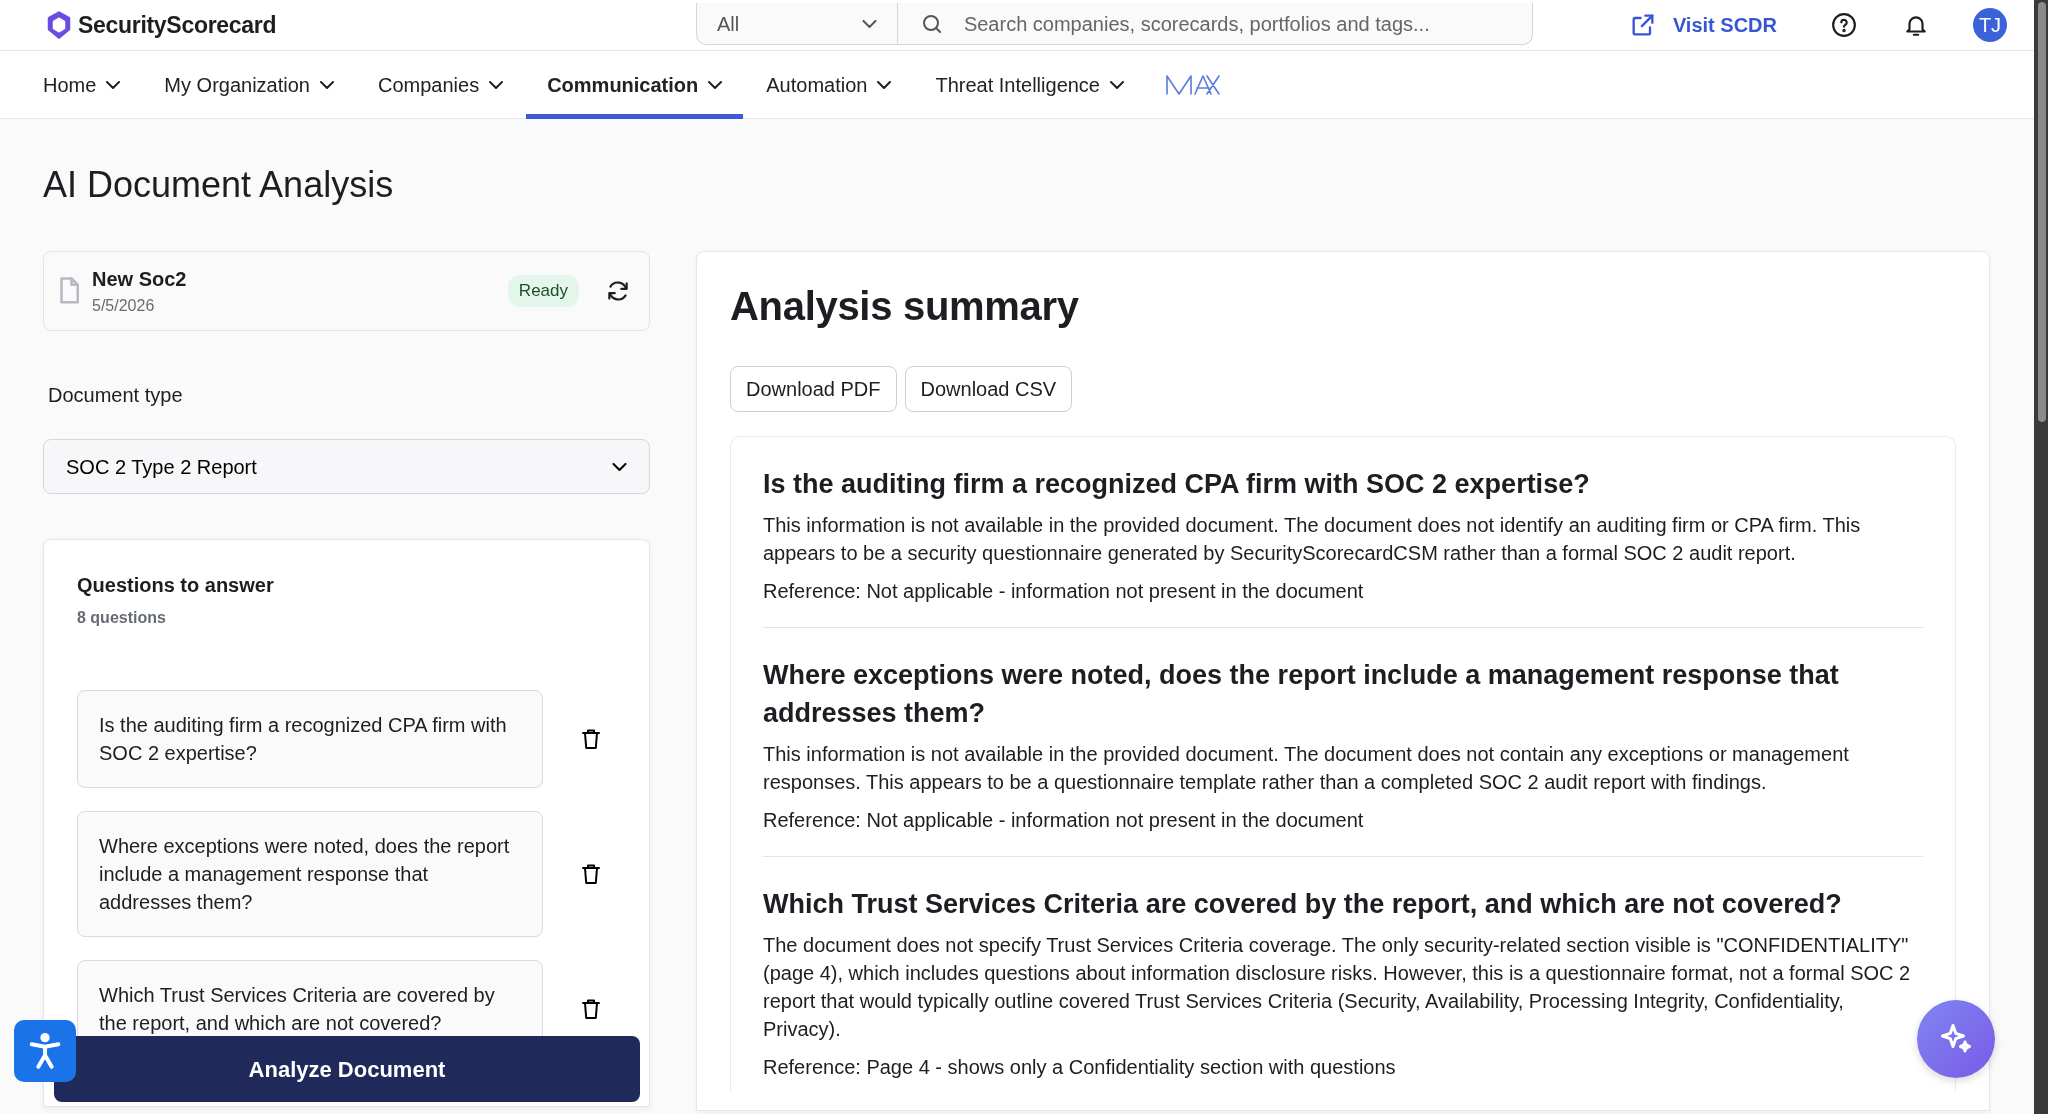 The height and width of the screenshot is (1114, 2048). I want to click on document-date: 5/5/2026, so click(124, 306).